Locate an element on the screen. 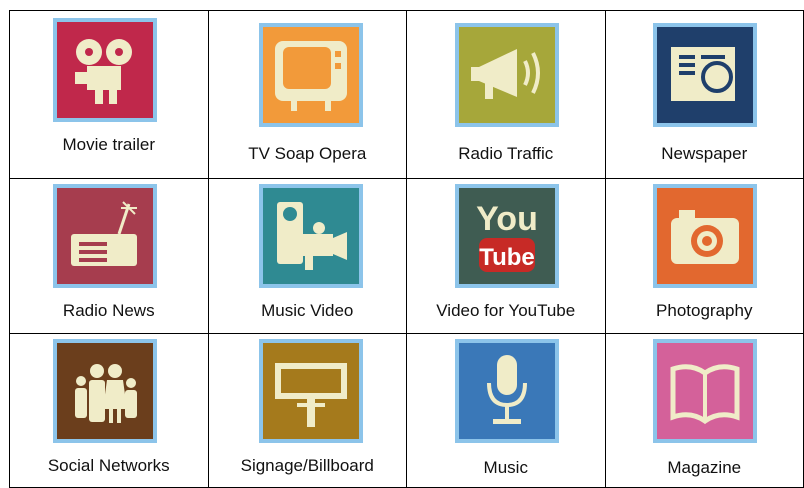  grid-cell: Radio Traffic is located at coordinates (506, 94).